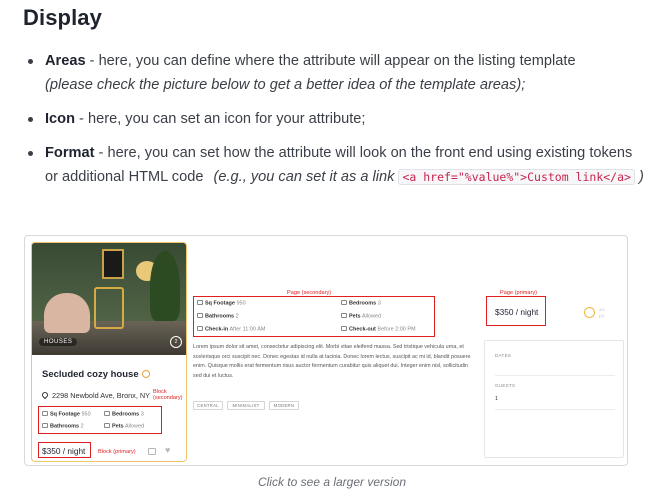 The height and width of the screenshot is (499, 664). I want to click on format-note-post: ), so click(641, 177).